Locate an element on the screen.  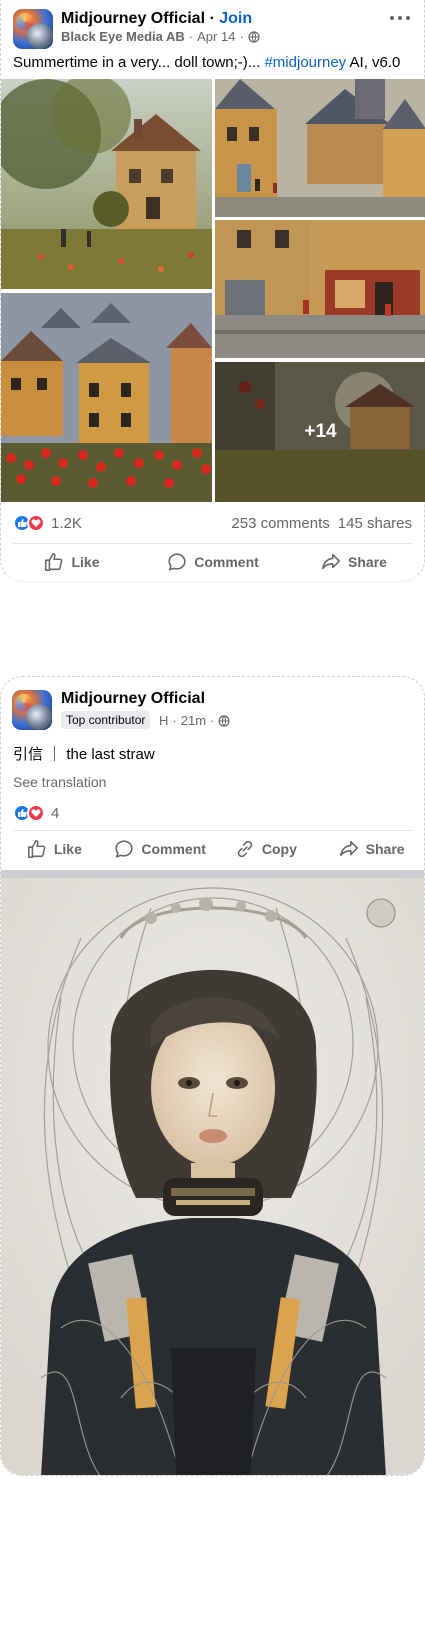
post-meta: H · 21m · is located at coordinates (194, 720).